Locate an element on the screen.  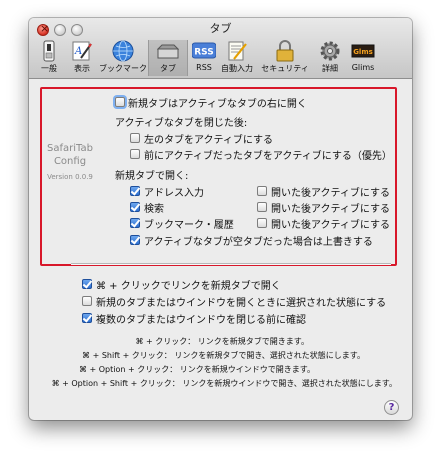
shortcut-line: ⌘ + クリック： リンクを新規タブで開きます。 is located at coordinates (222, 341).